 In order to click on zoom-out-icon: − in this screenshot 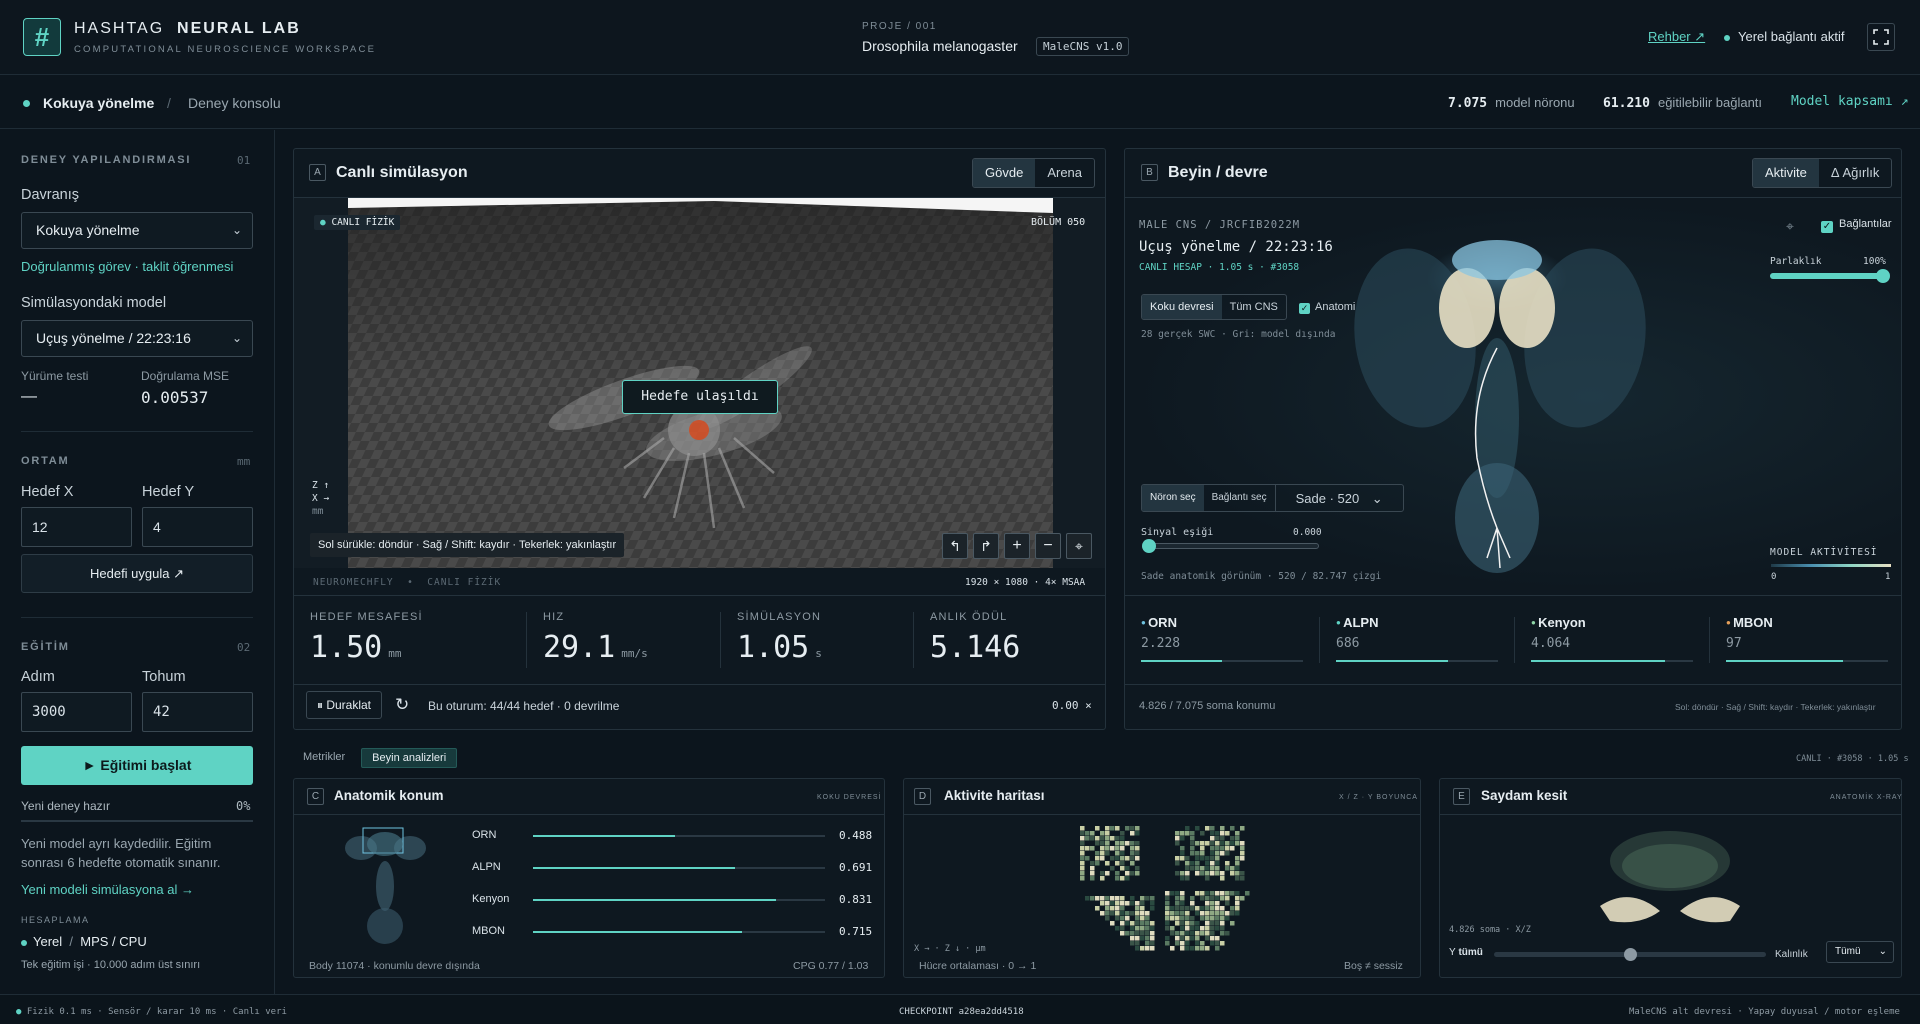, I will do `click(1048, 546)`.